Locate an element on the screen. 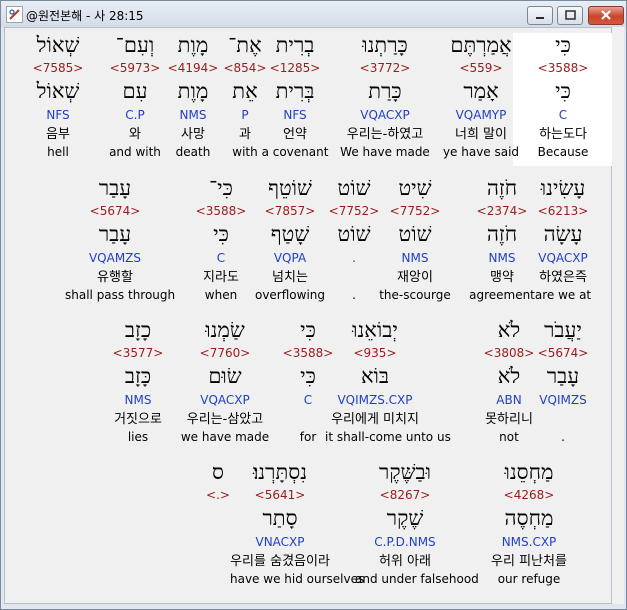  word-column: כִּי־ <3588> כִּי C 지라도 when is located at coordinates (221, 242).